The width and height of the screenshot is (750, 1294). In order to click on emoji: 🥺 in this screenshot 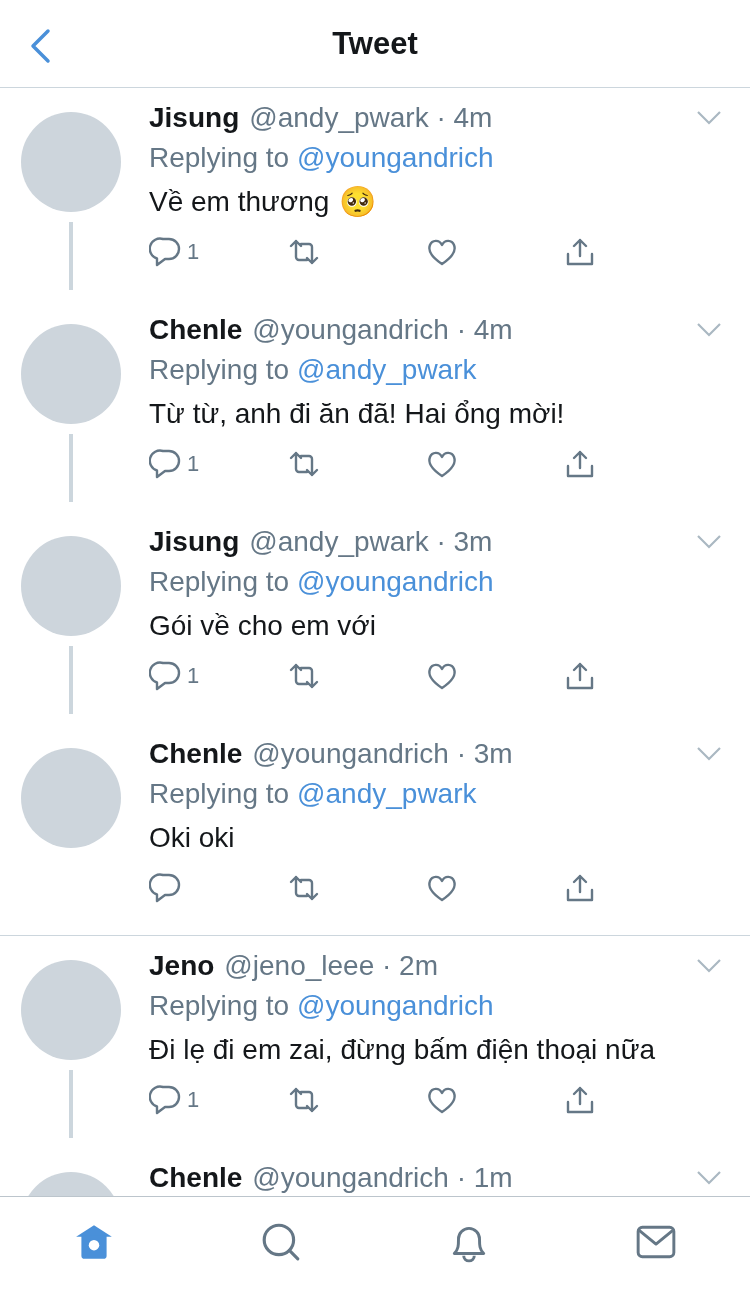, I will do `click(358, 202)`.